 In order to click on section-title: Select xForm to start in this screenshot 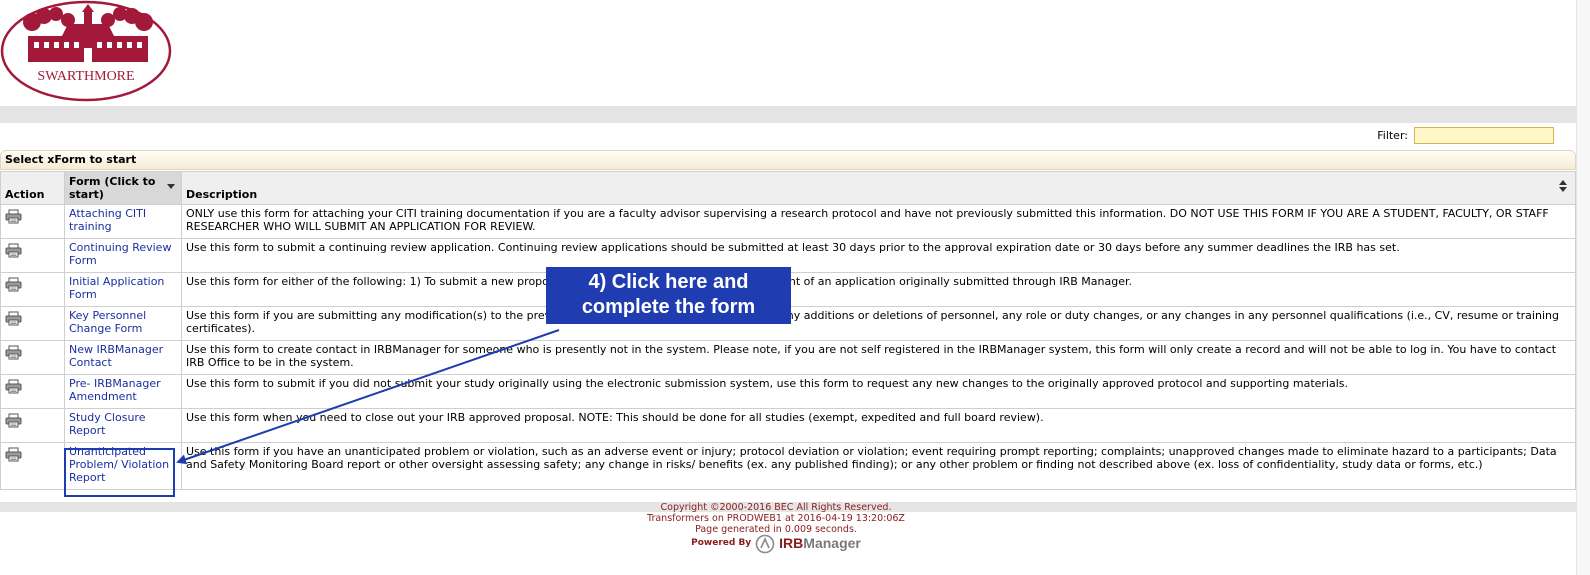, I will do `click(788, 160)`.